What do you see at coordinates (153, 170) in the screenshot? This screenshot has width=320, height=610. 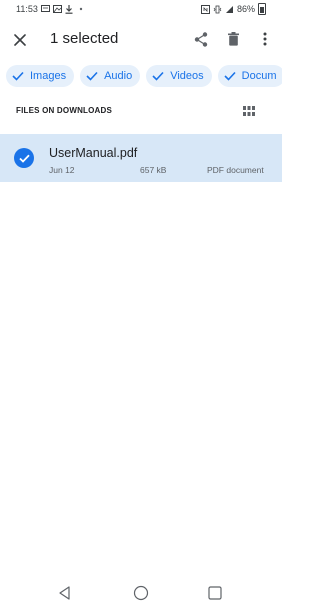 I see `file-size: 657 kB` at bounding box center [153, 170].